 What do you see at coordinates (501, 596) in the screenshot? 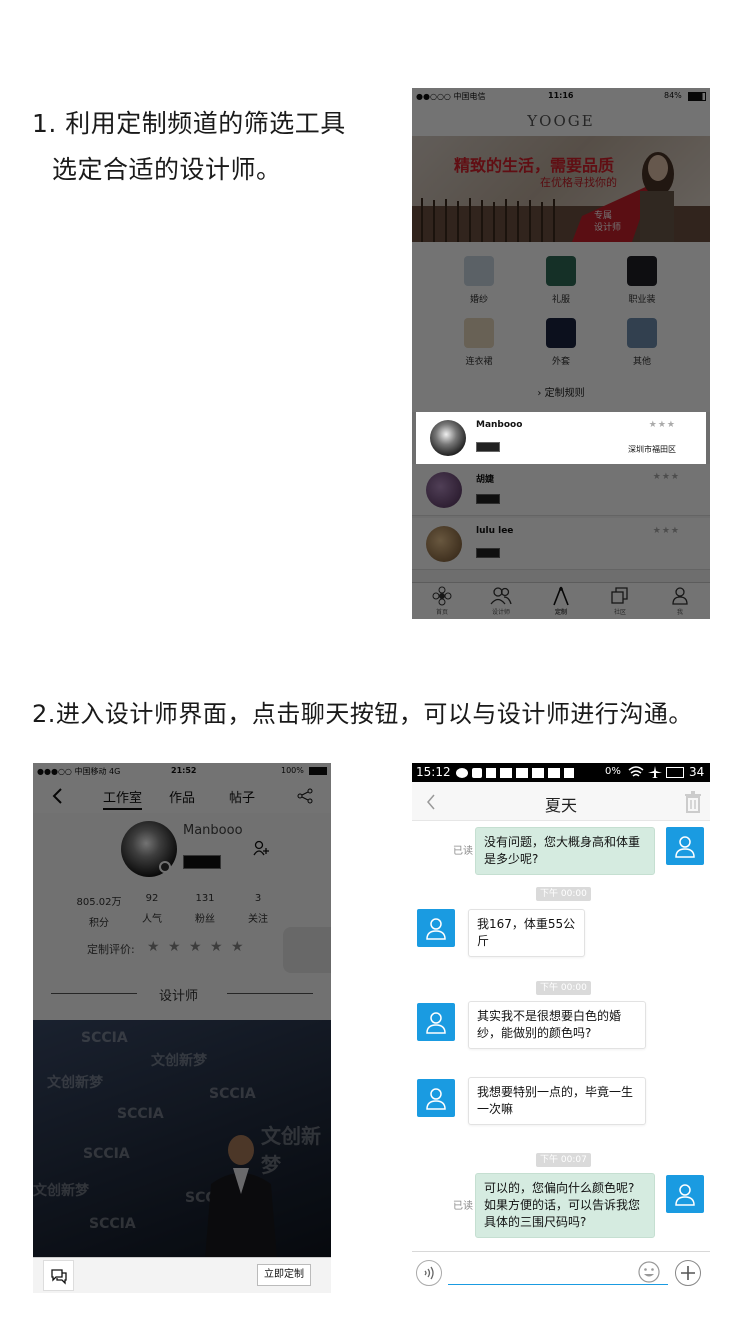
I see `people-icon` at bounding box center [501, 596].